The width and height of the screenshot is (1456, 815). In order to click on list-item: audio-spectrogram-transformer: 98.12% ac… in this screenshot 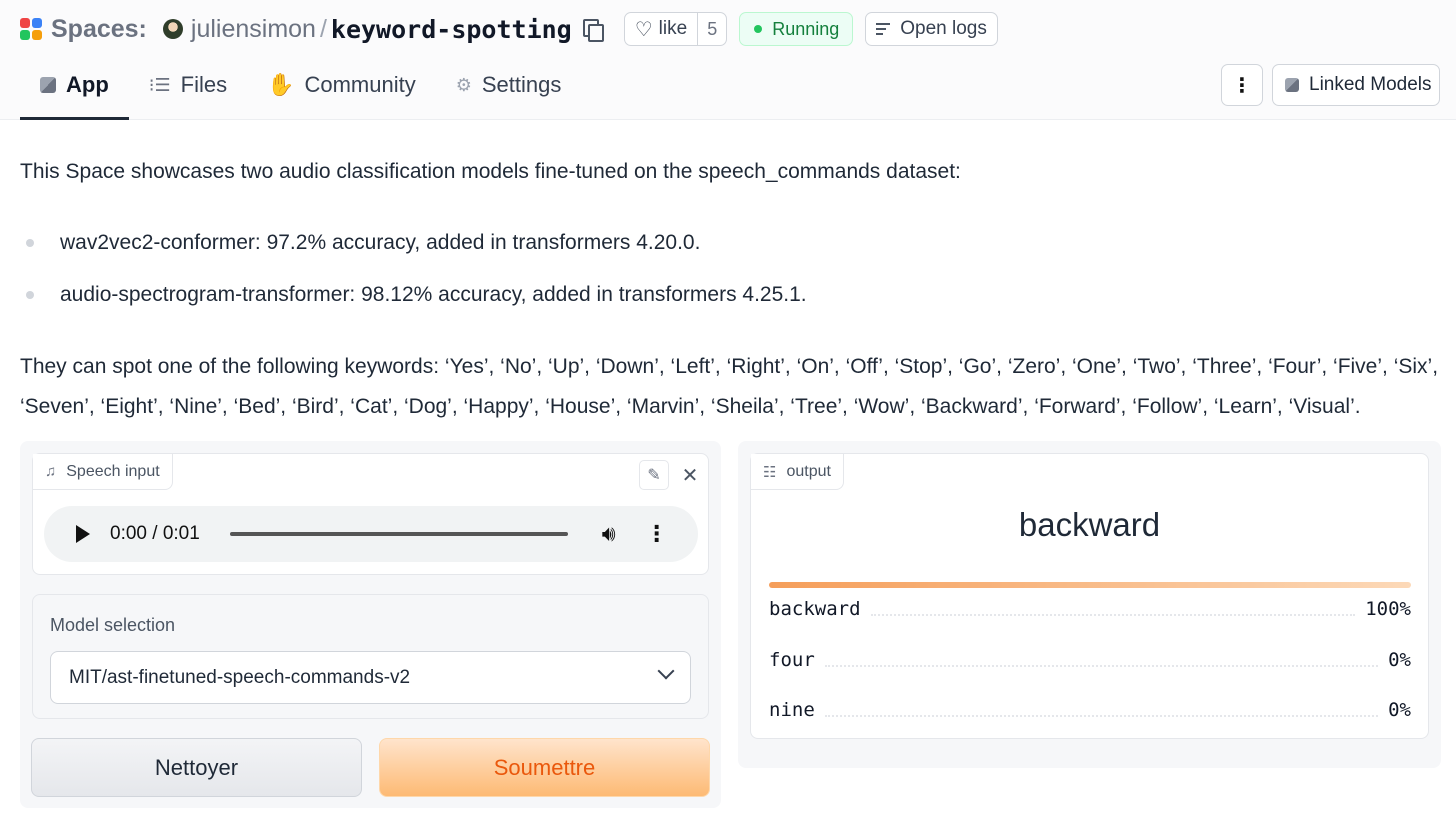, I will do `click(413, 306)`.